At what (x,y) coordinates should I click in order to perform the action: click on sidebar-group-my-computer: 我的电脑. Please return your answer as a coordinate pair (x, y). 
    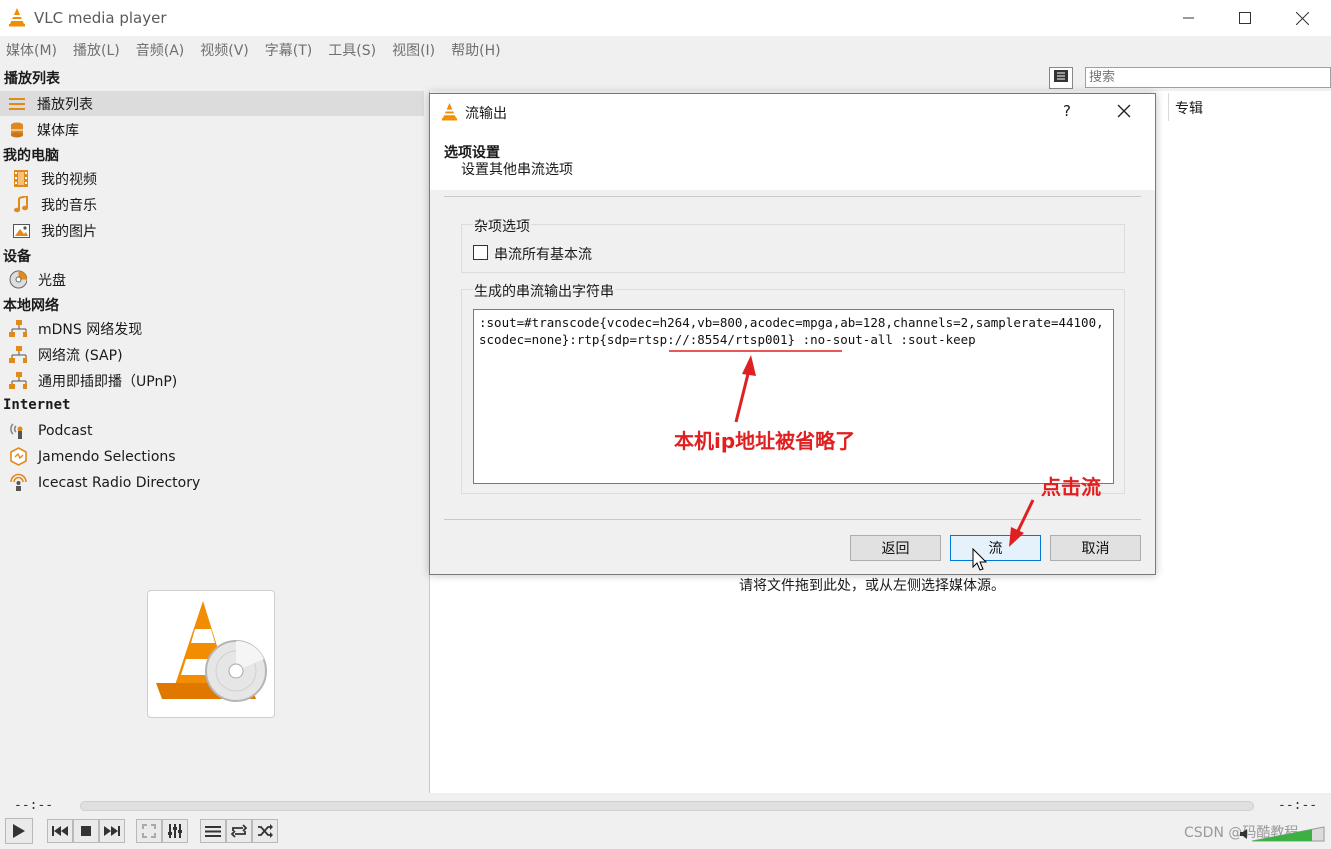
    Looking at the image, I should click on (31, 156).